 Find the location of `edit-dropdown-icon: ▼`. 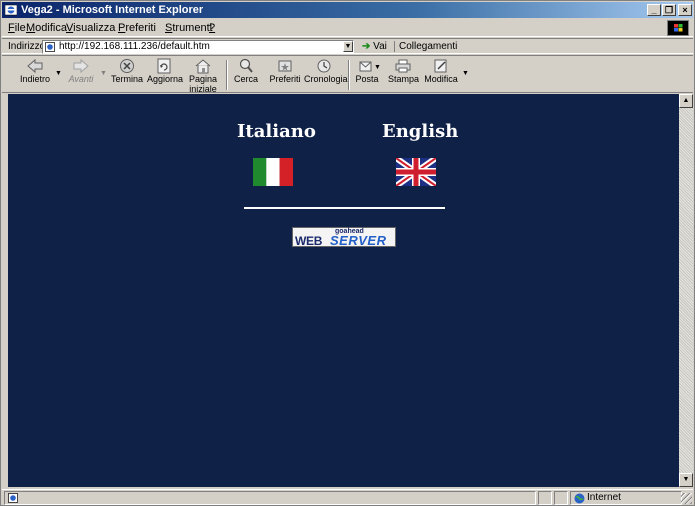

edit-dropdown-icon: ▼ is located at coordinates (465, 73).